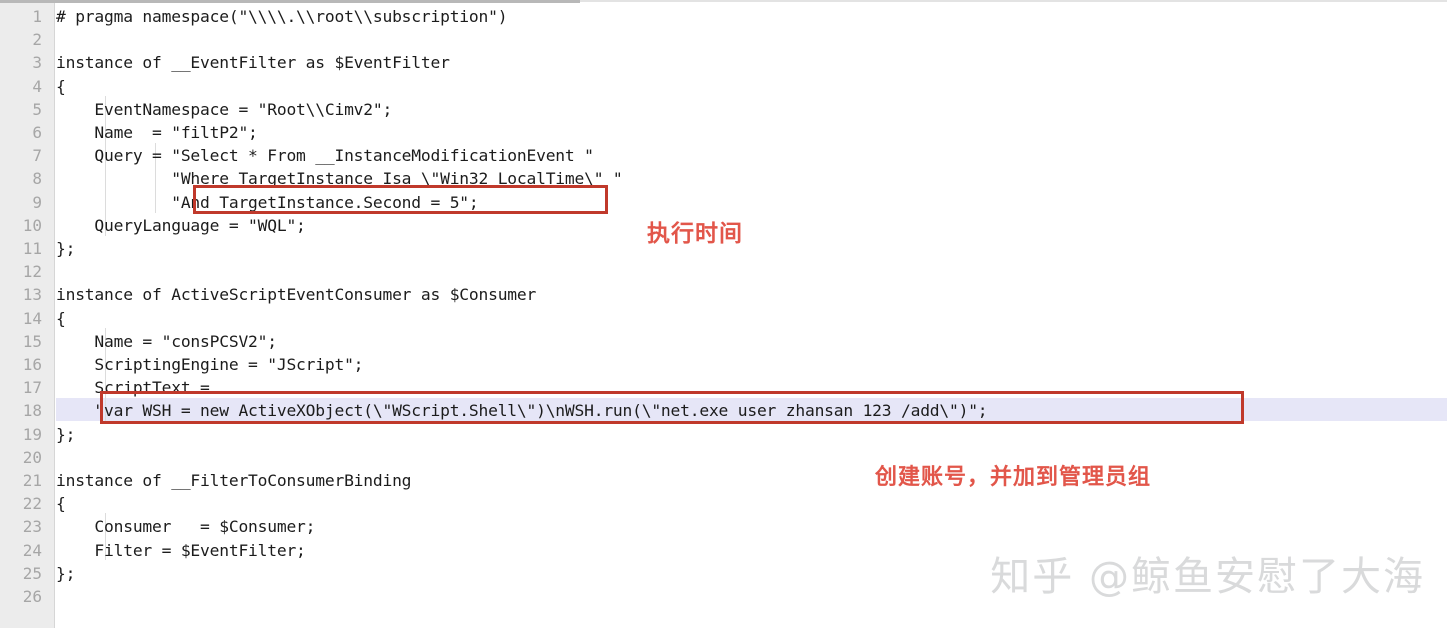 The height and width of the screenshot is (628, 1447). Describe the element at coordinates (267, 202) in the screenshot. I see `code-line: "And TargetInstance.Second = 5";` at that location.